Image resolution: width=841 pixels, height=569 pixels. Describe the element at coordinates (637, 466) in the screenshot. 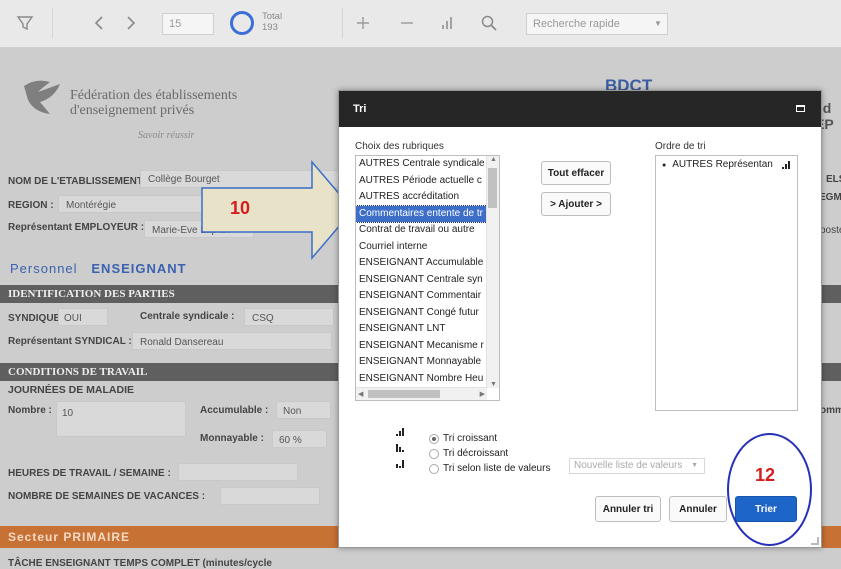

I see `liste-valeurs-dropdown: Nouvelle liste de valeurs ▼` at that location.